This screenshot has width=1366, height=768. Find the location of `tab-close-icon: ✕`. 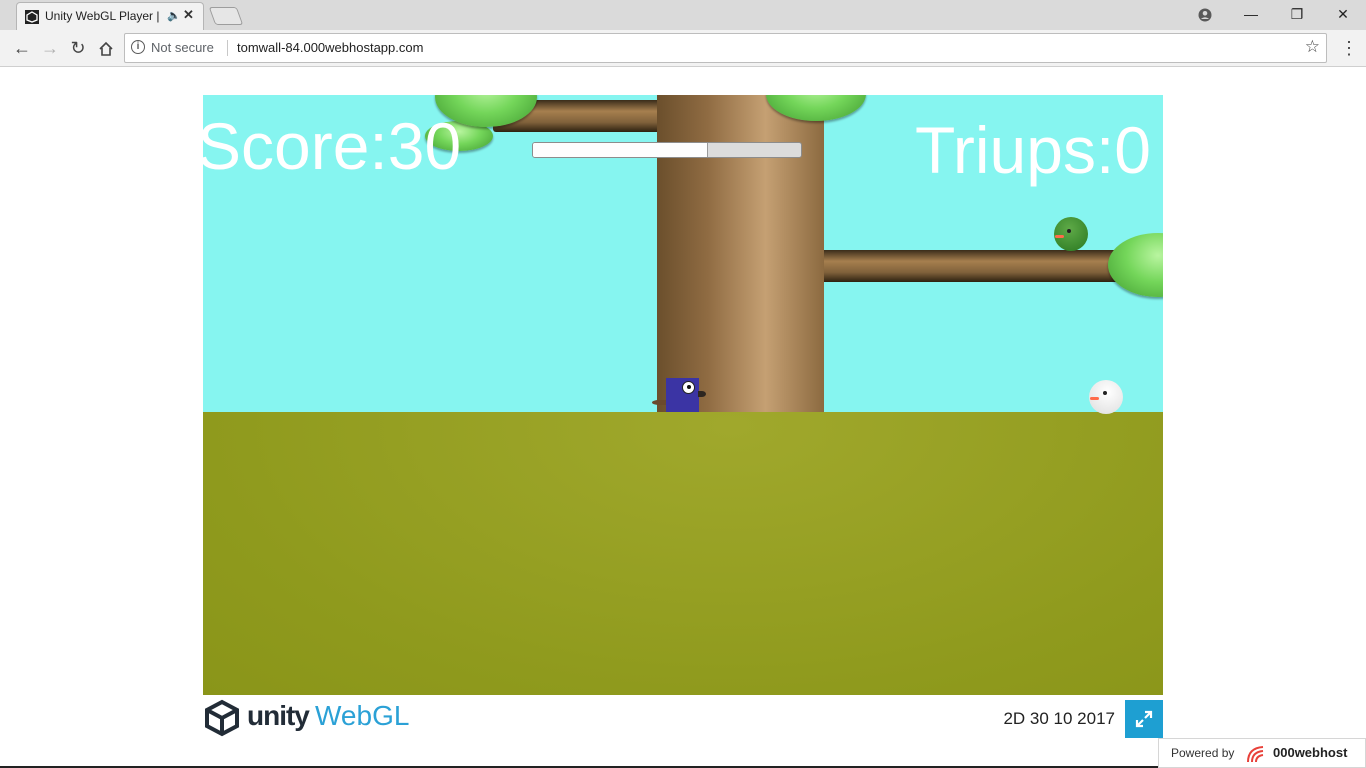

tab-close-icon: ✕ is located at coordinates (188, 15).